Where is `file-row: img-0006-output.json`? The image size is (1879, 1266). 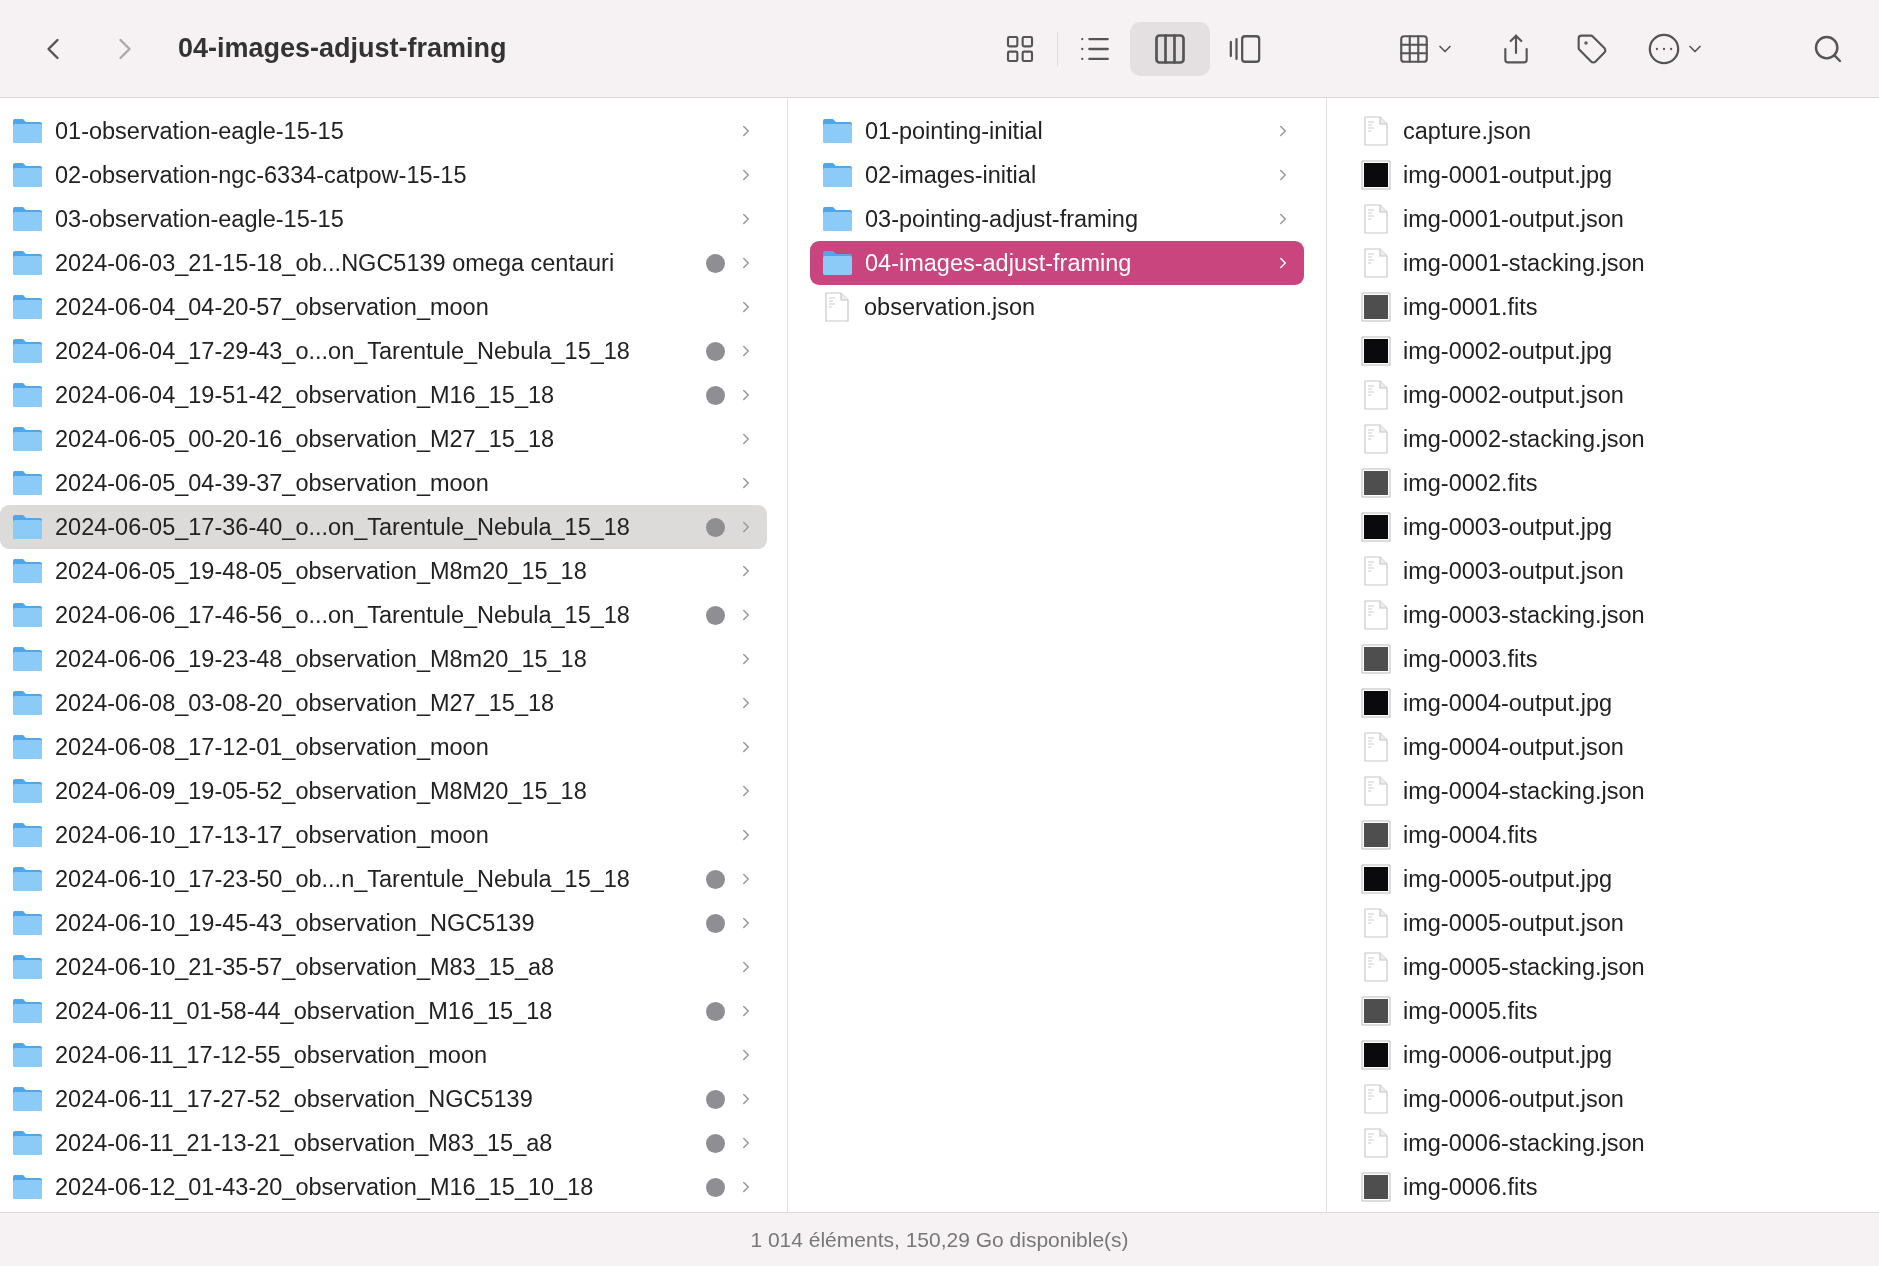
file-row: img-0006-output.json is located at coordinates (1620, 1099).